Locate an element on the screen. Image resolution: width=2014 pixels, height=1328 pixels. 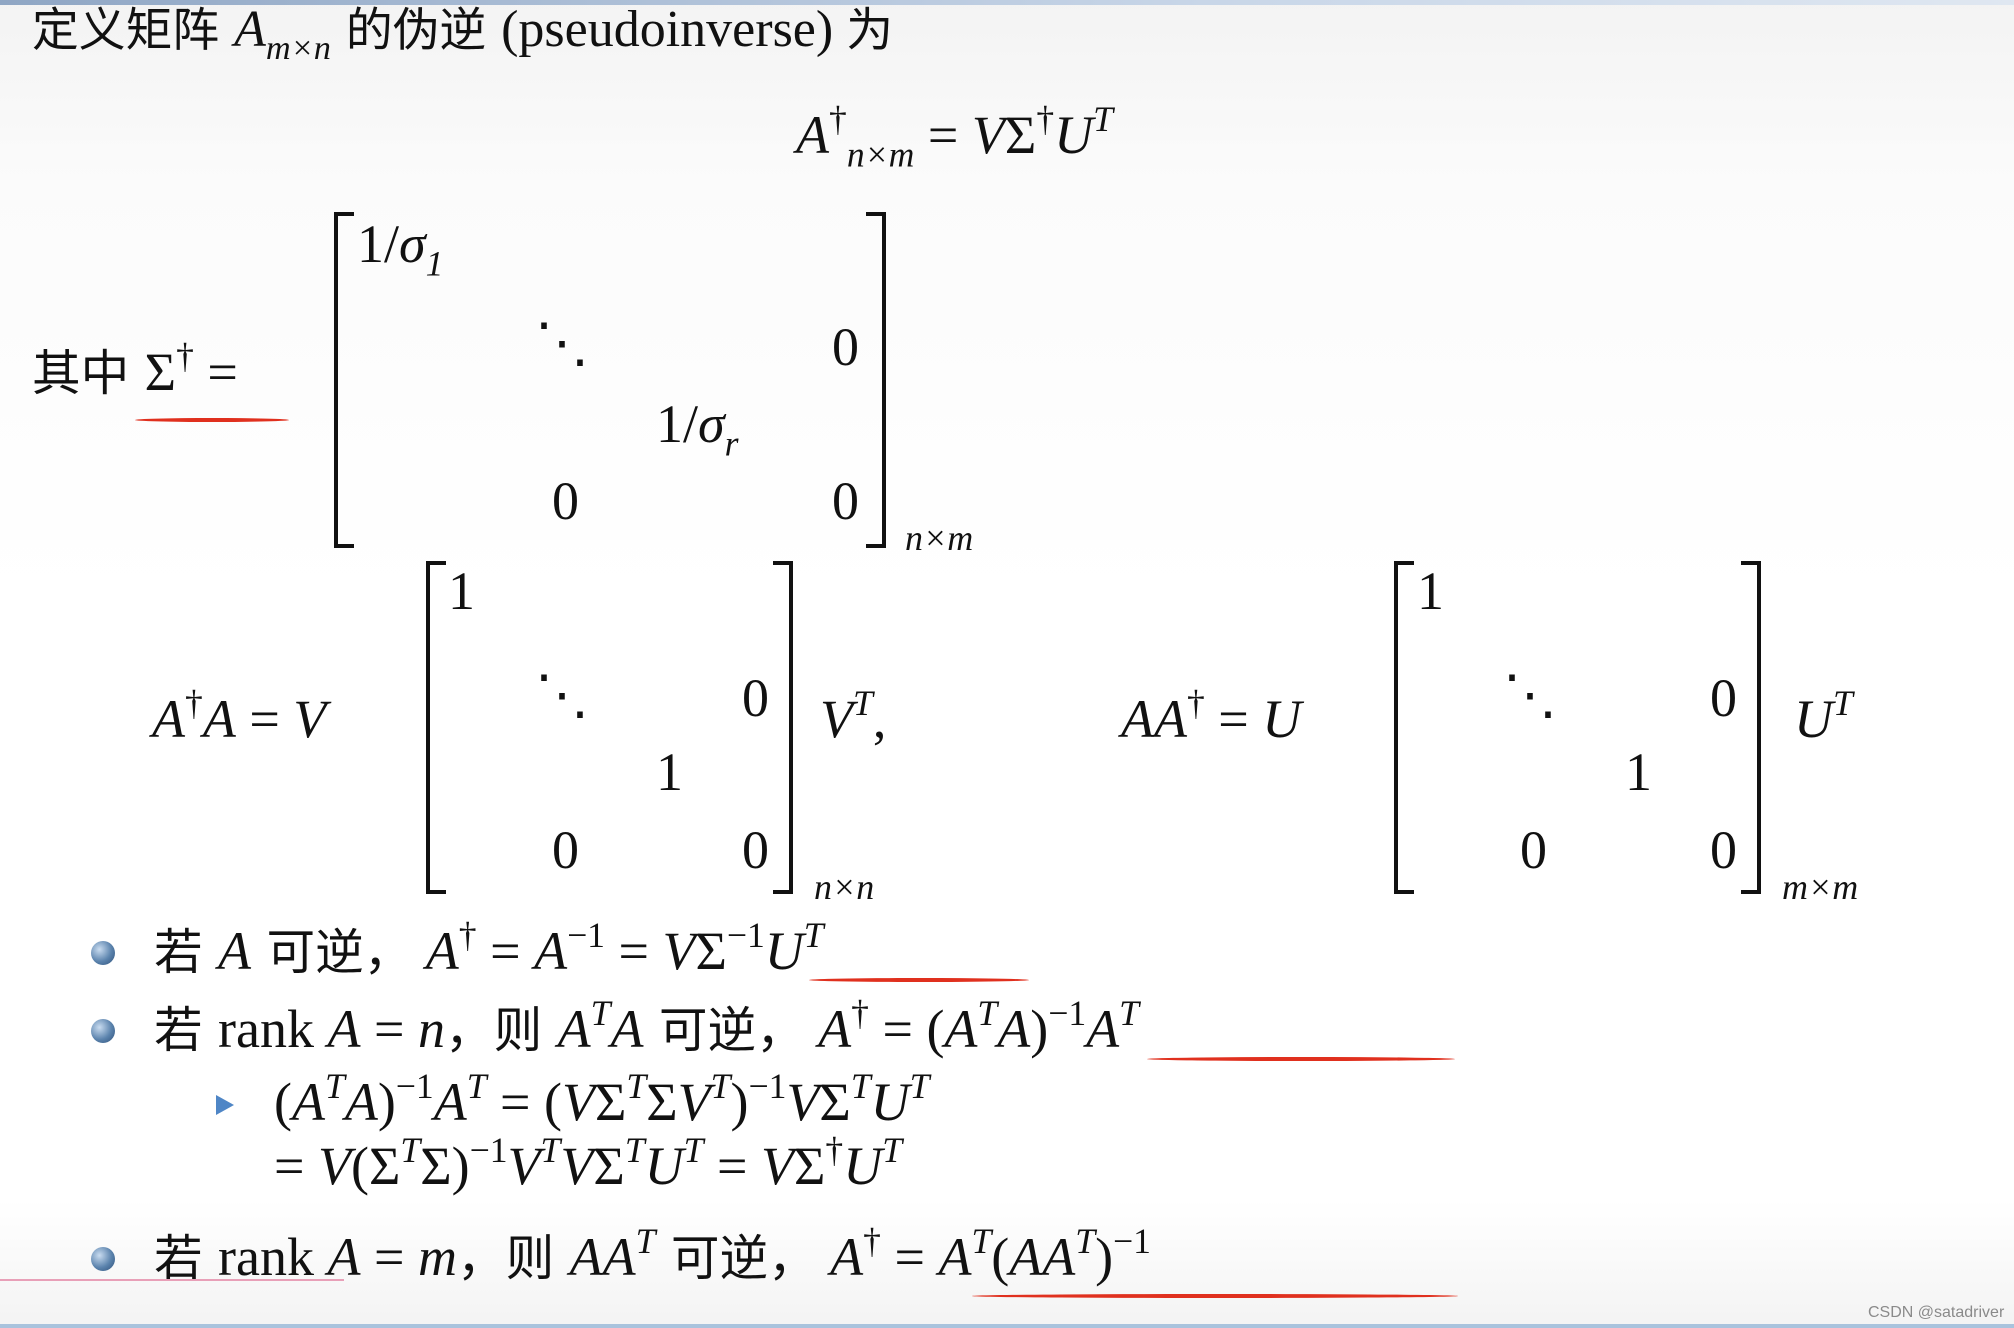
watermark: CSDN @satadriver is located at coordinates (1936, 1312).